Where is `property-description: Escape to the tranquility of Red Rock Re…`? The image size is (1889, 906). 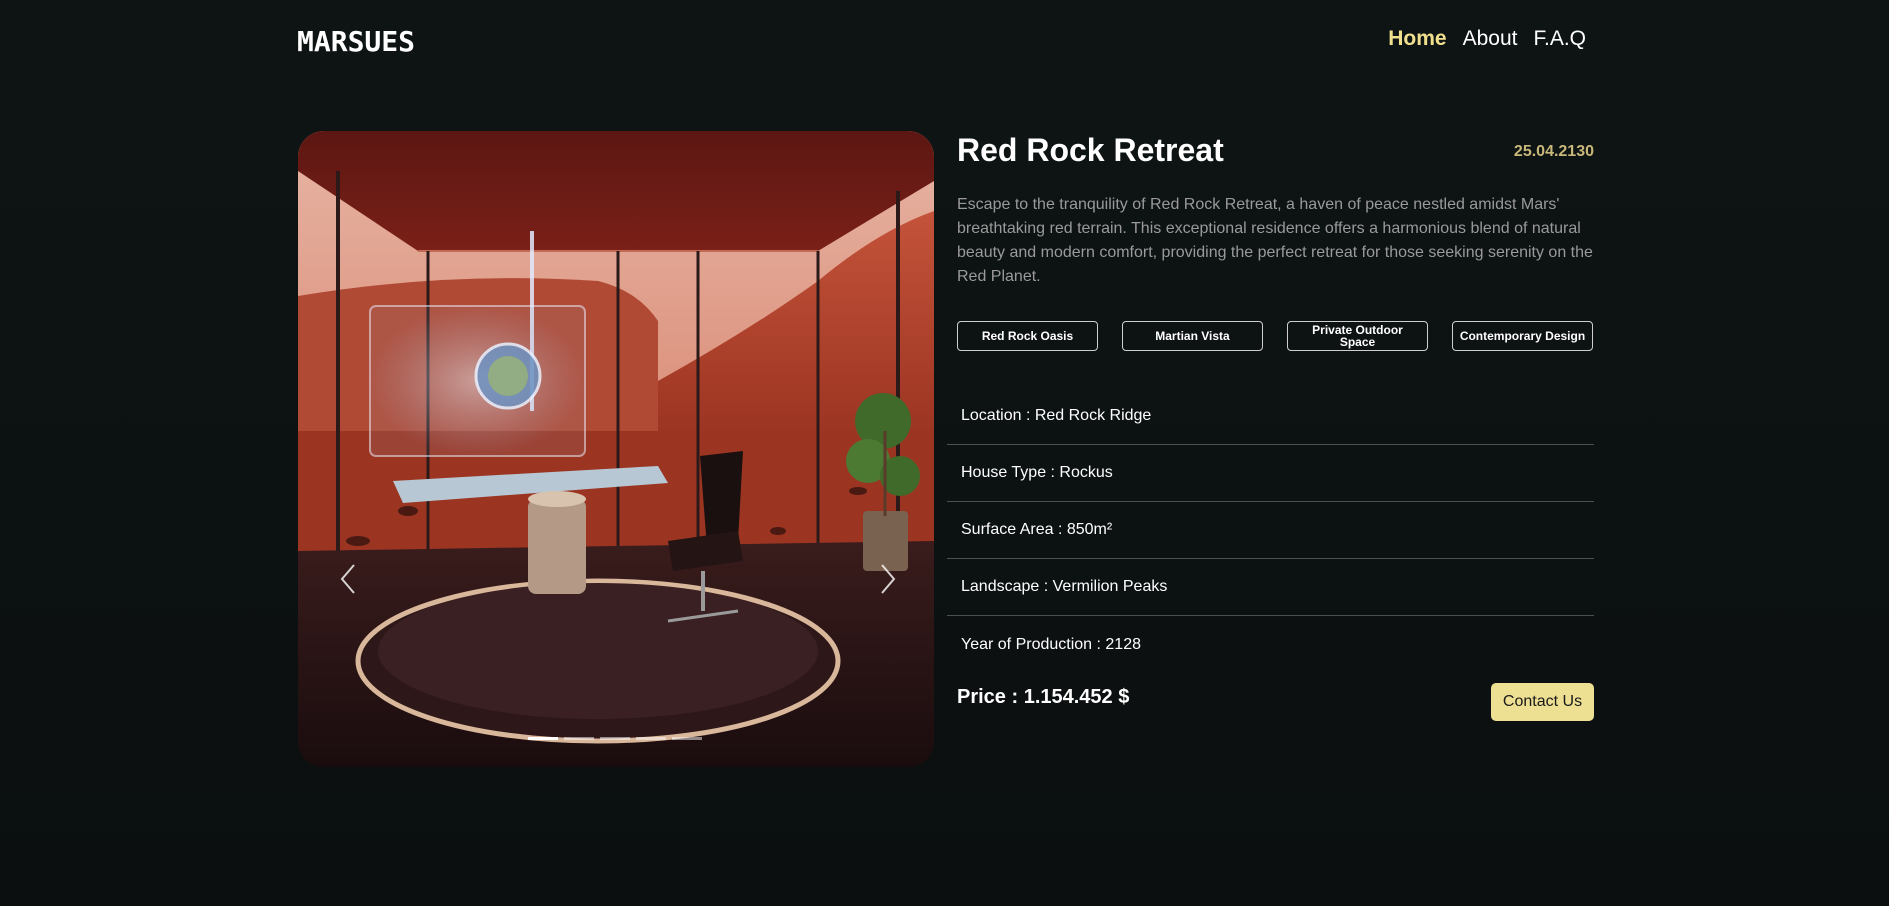
property-description: Escape to the tranquility of Red Rock Re… is located at coordinates (1275, 240).